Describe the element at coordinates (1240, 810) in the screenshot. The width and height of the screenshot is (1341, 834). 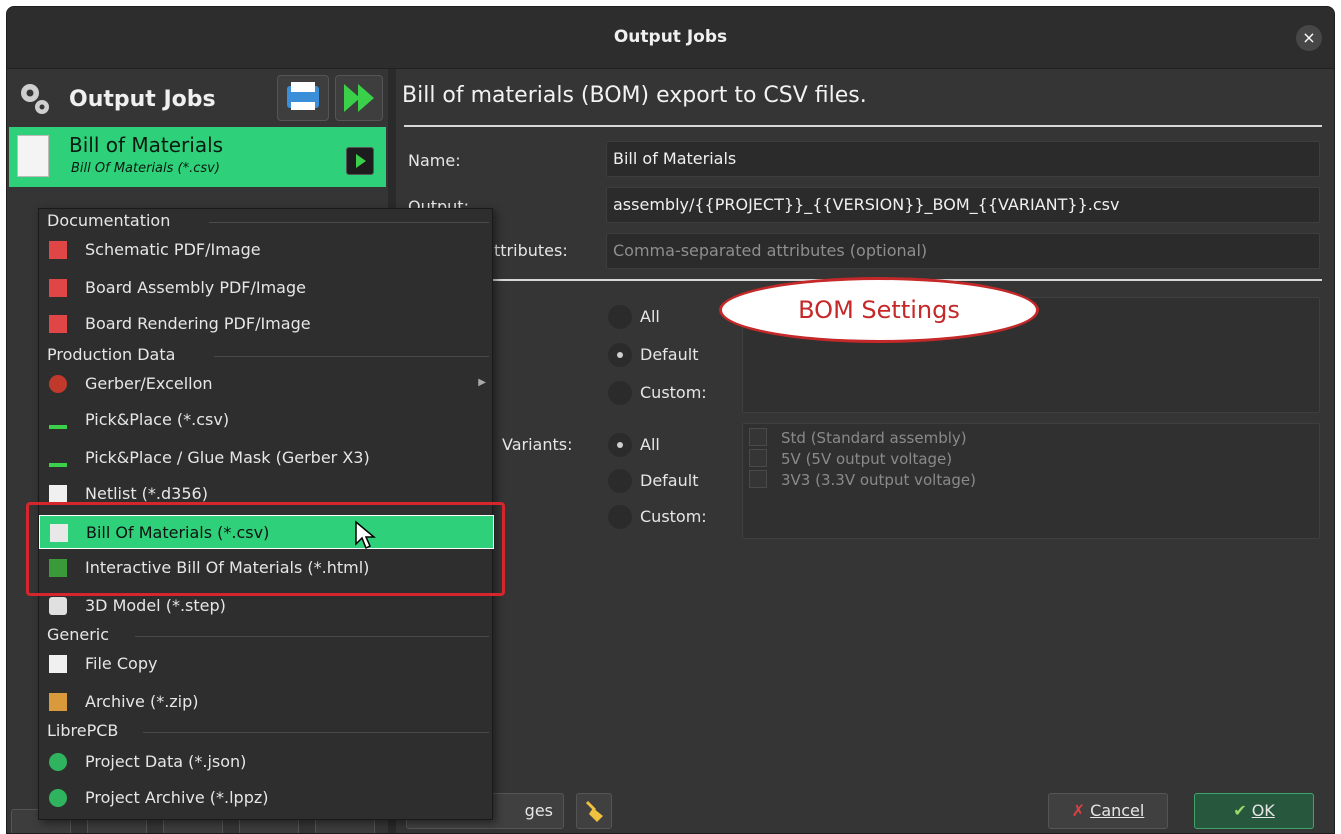
I see `check-icon: ✔` at that location.